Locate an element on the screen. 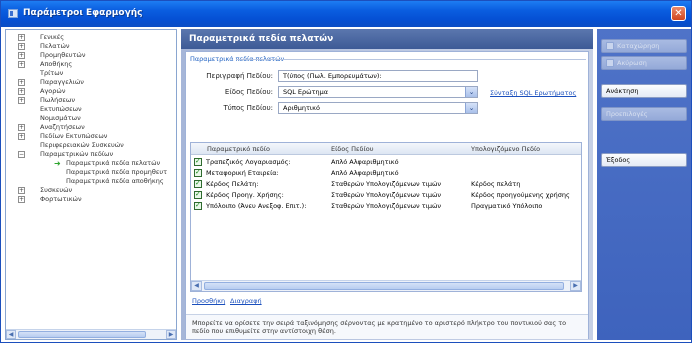  cancel-button: Ακύρωση is located at coordinates (644, 63).